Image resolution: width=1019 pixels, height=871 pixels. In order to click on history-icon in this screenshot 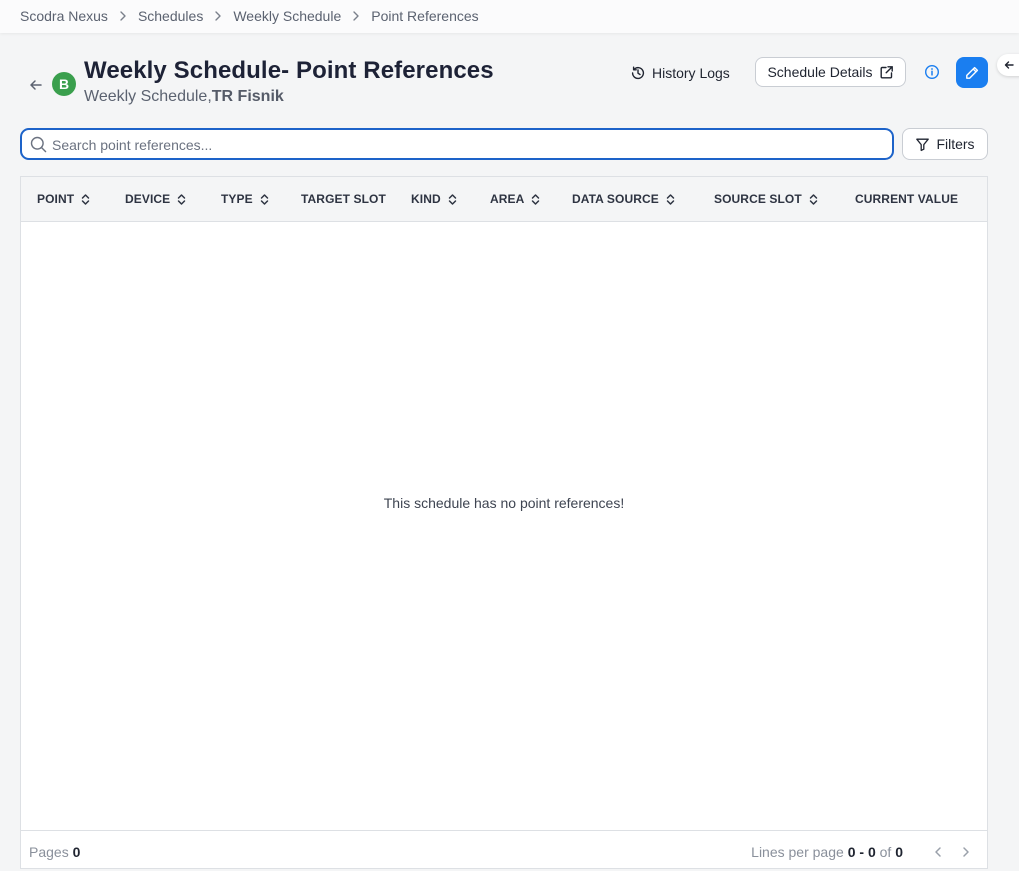, I will do `click(638, 73)`.